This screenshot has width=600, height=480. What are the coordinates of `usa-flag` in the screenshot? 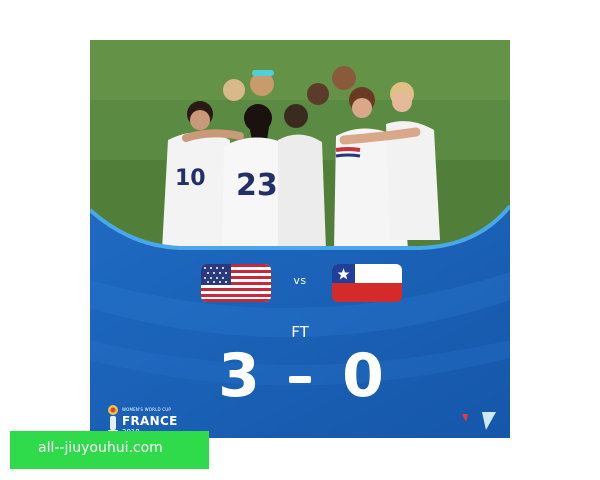 It's located at (236, 283).